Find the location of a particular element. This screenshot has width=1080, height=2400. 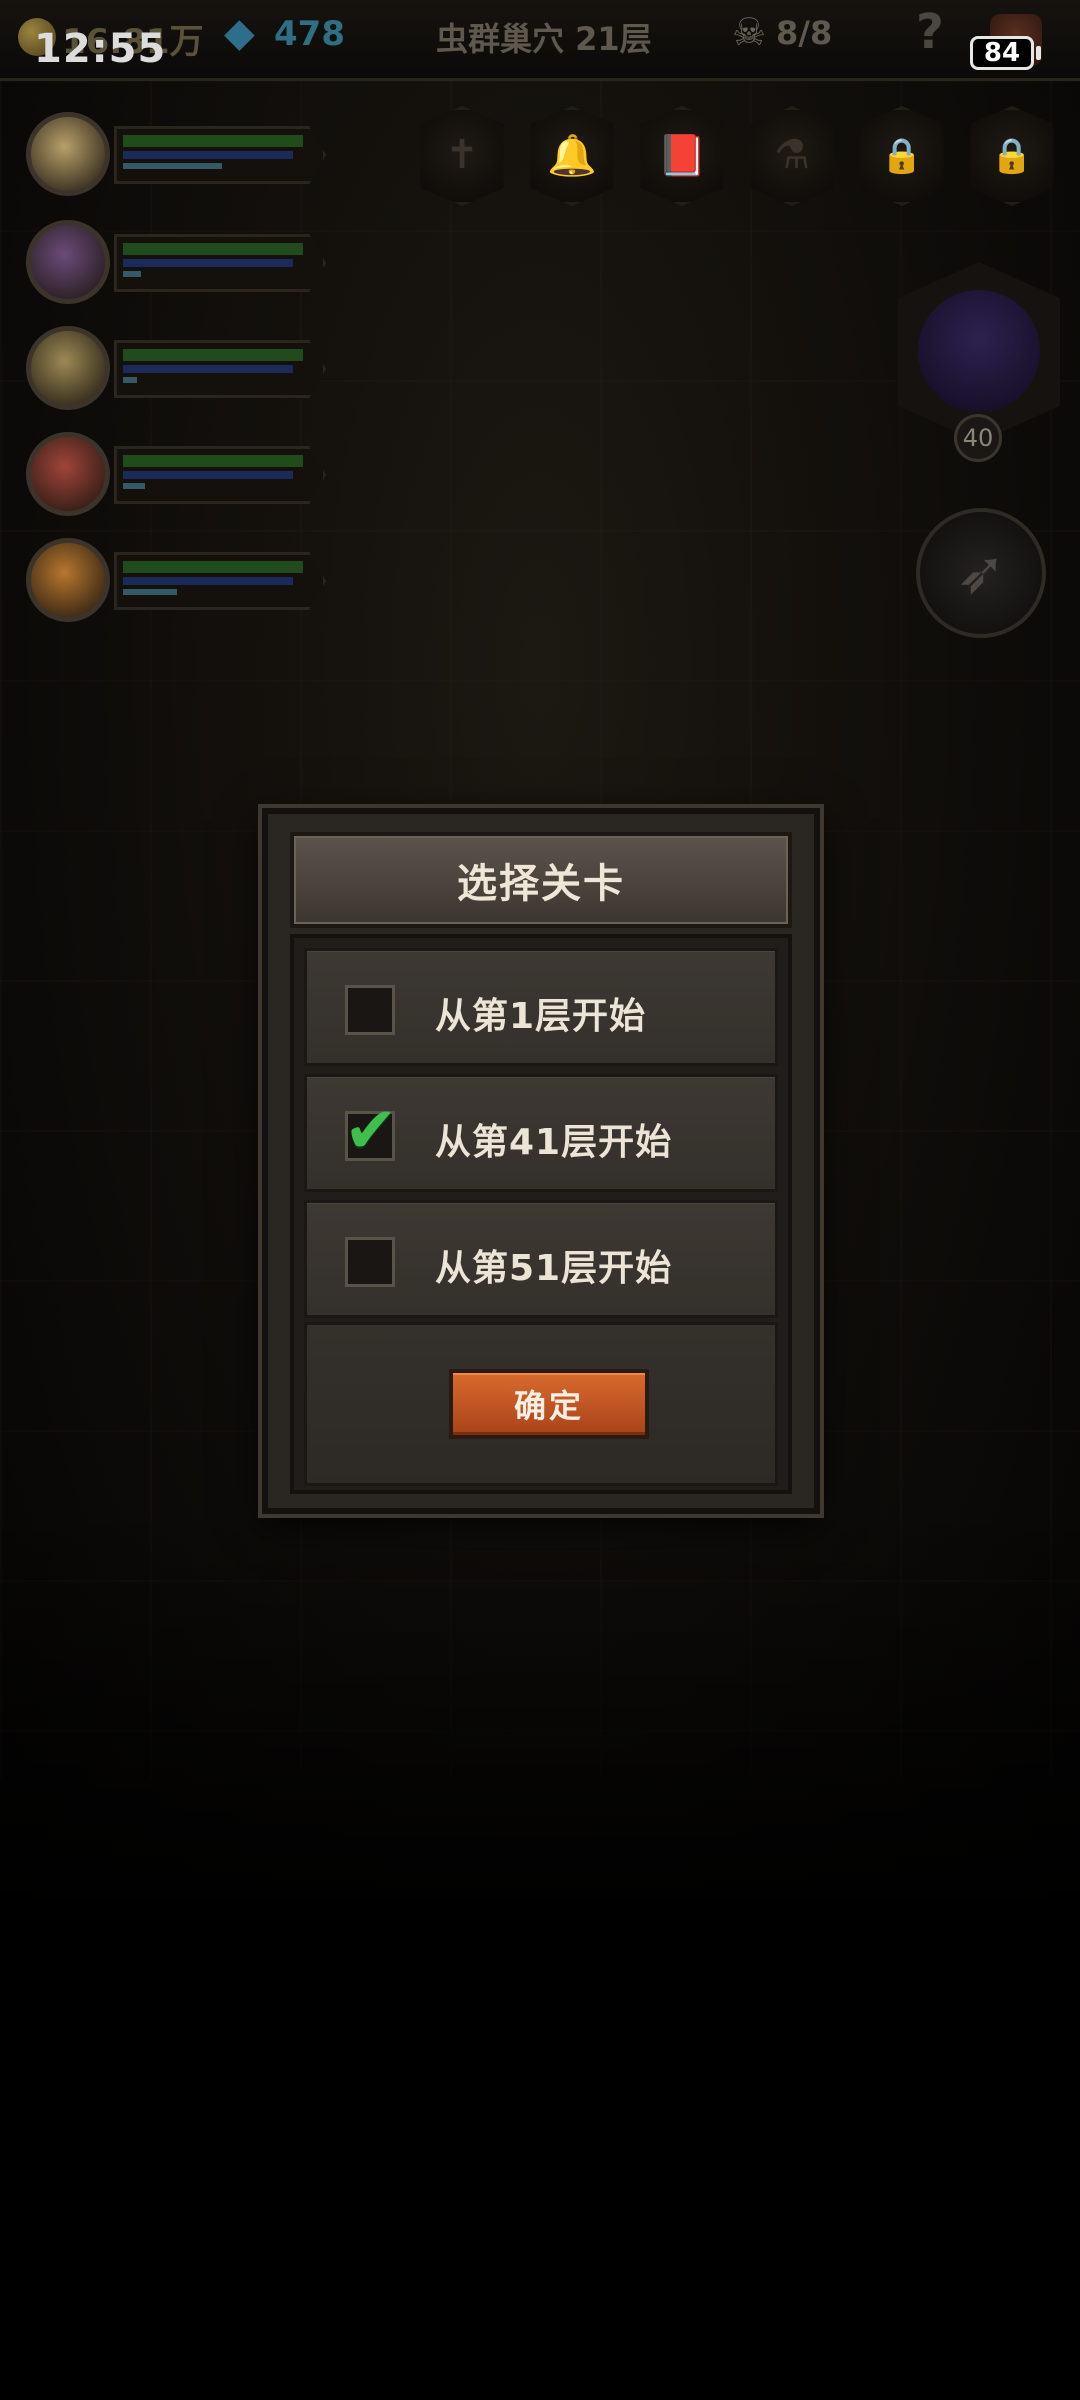

dialog-header: 选择关卡 is located at coordinates (541, 880).